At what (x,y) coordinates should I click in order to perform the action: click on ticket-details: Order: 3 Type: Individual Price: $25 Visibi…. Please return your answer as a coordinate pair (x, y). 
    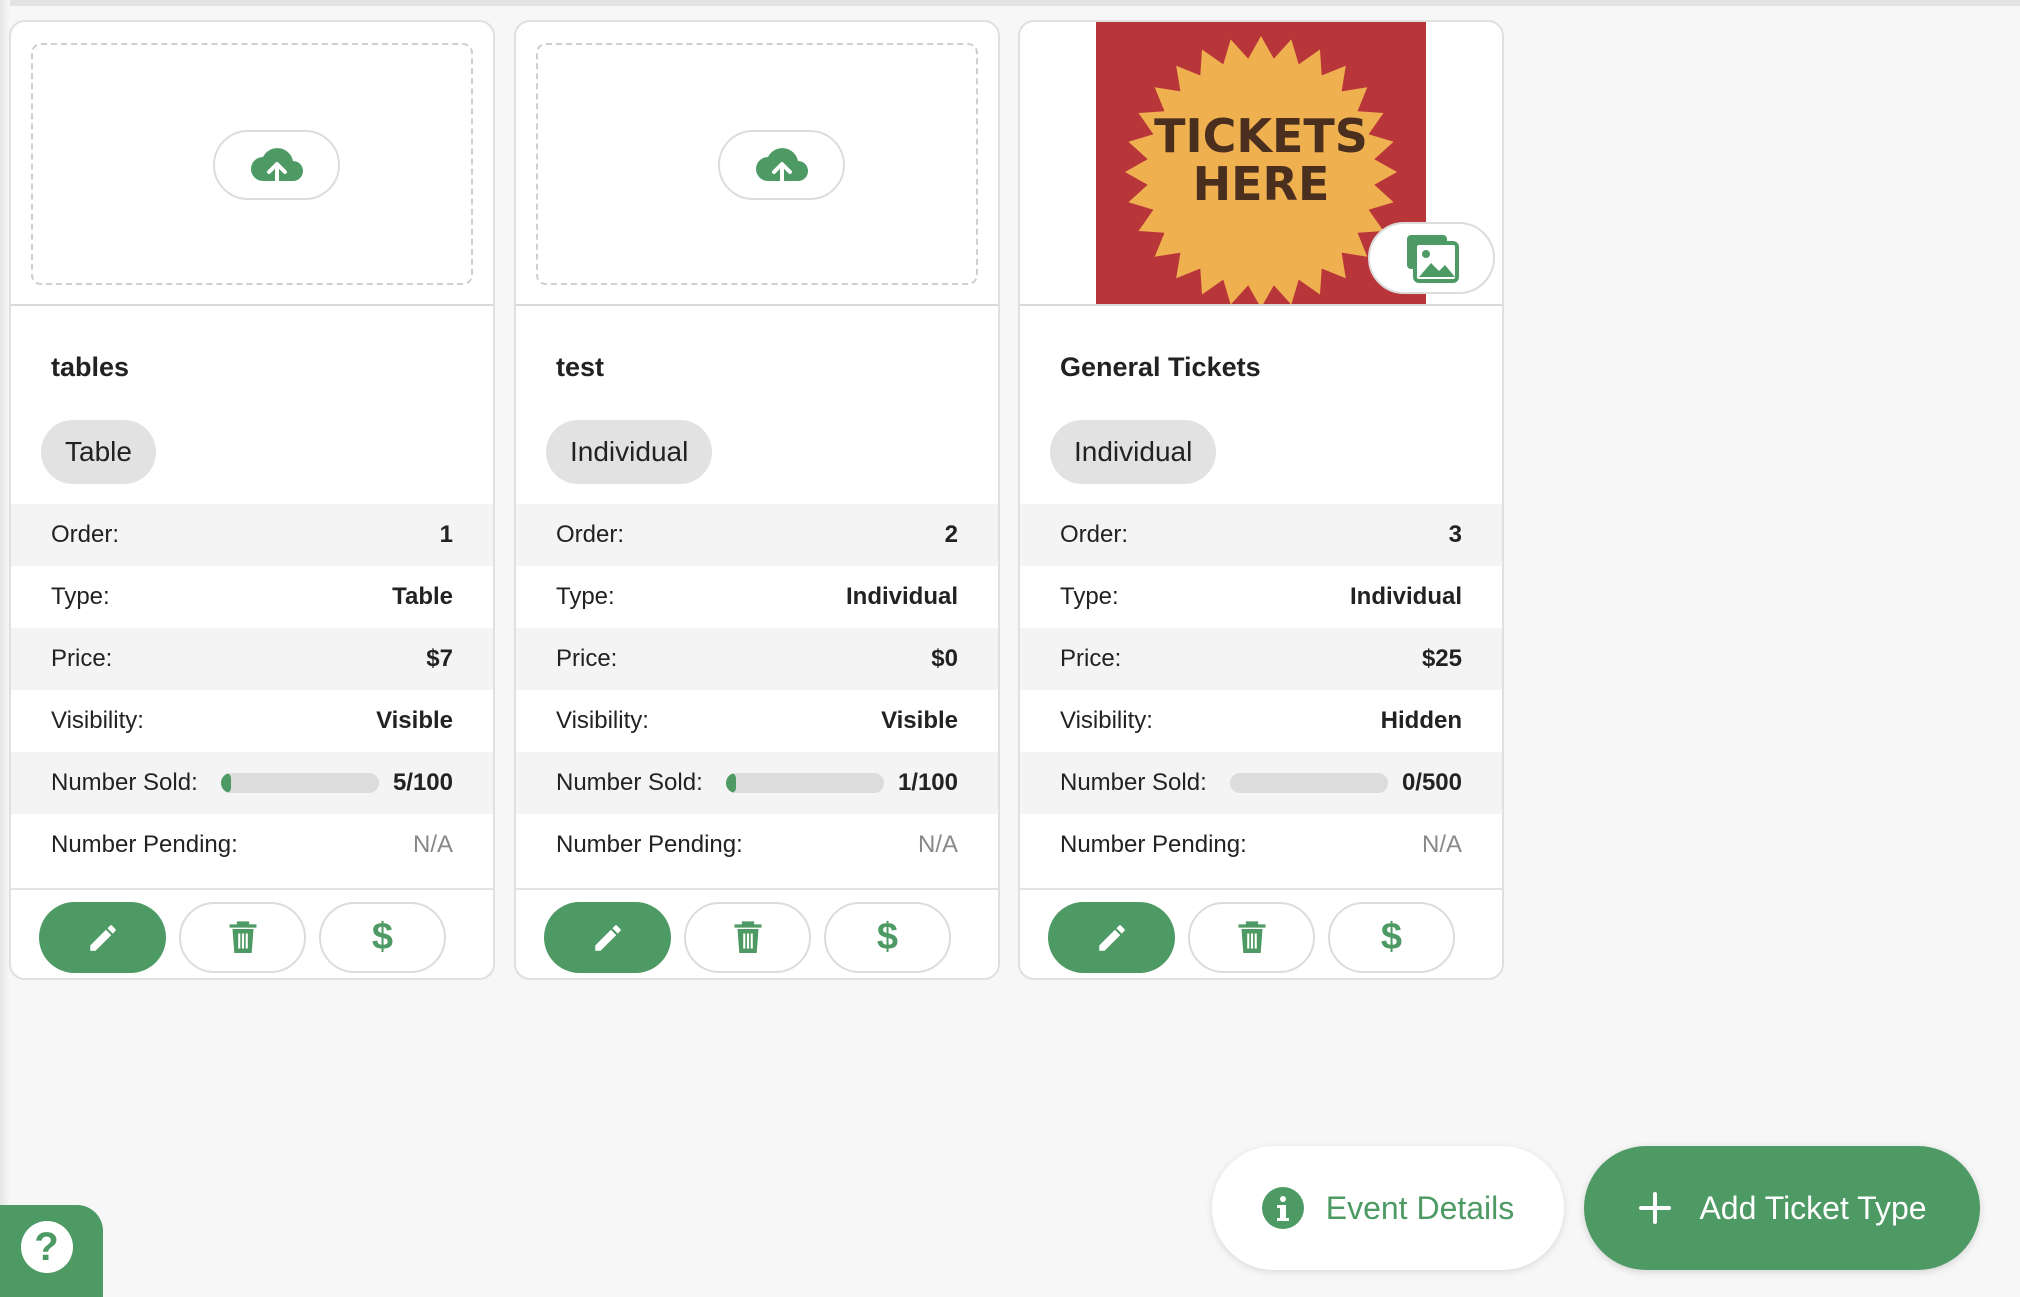
    Looking at the image, I should click on (1261, 690).